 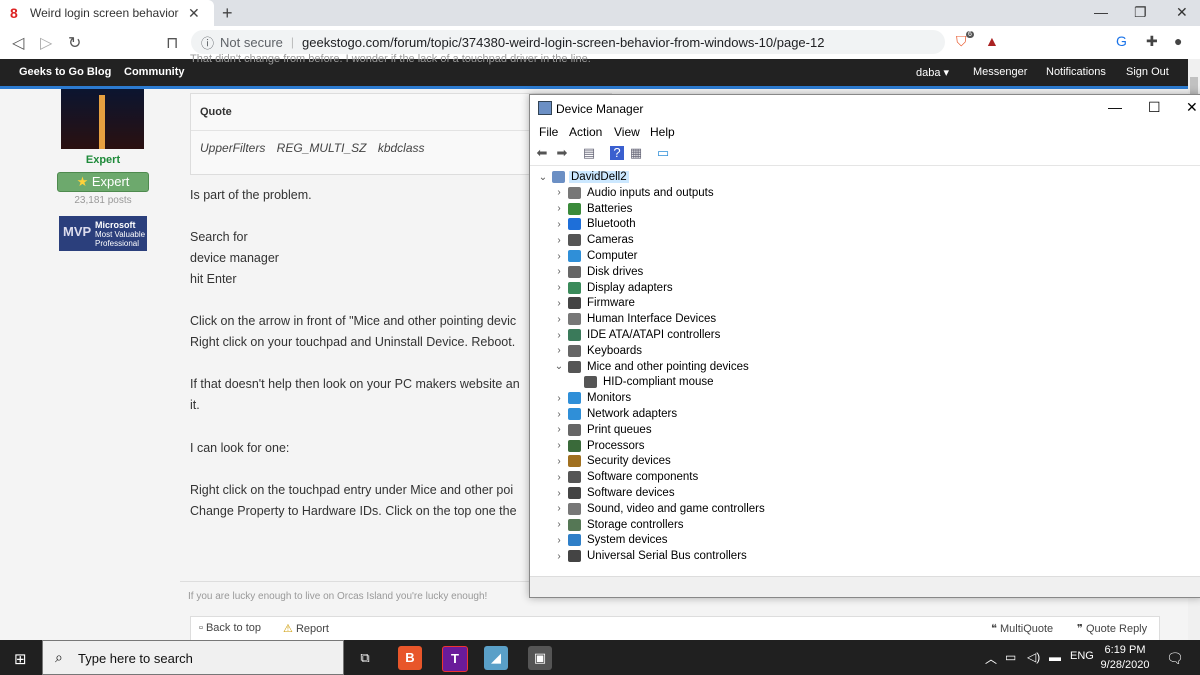 What do you see at coordinates (636, 153) in the screenshot?
I see `view-icon: ▦` at bounding box center [636, 153].